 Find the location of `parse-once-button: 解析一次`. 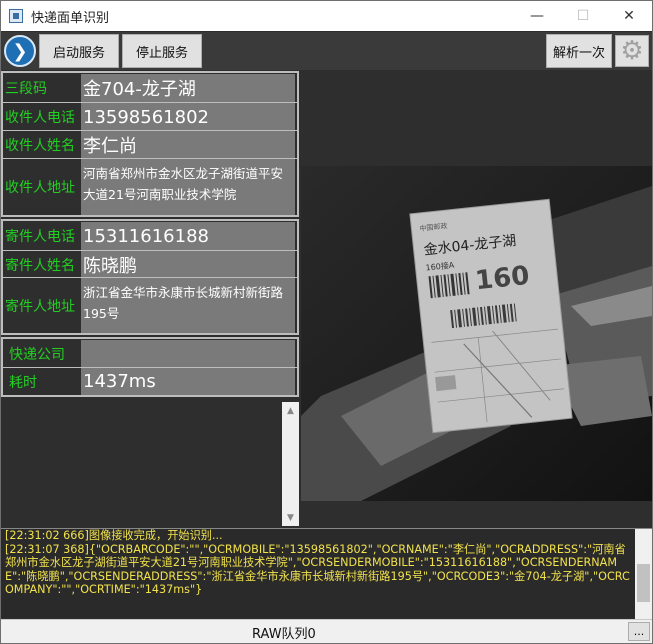

parse-once-button: 解析一次 is located at coordinates (579, 51).